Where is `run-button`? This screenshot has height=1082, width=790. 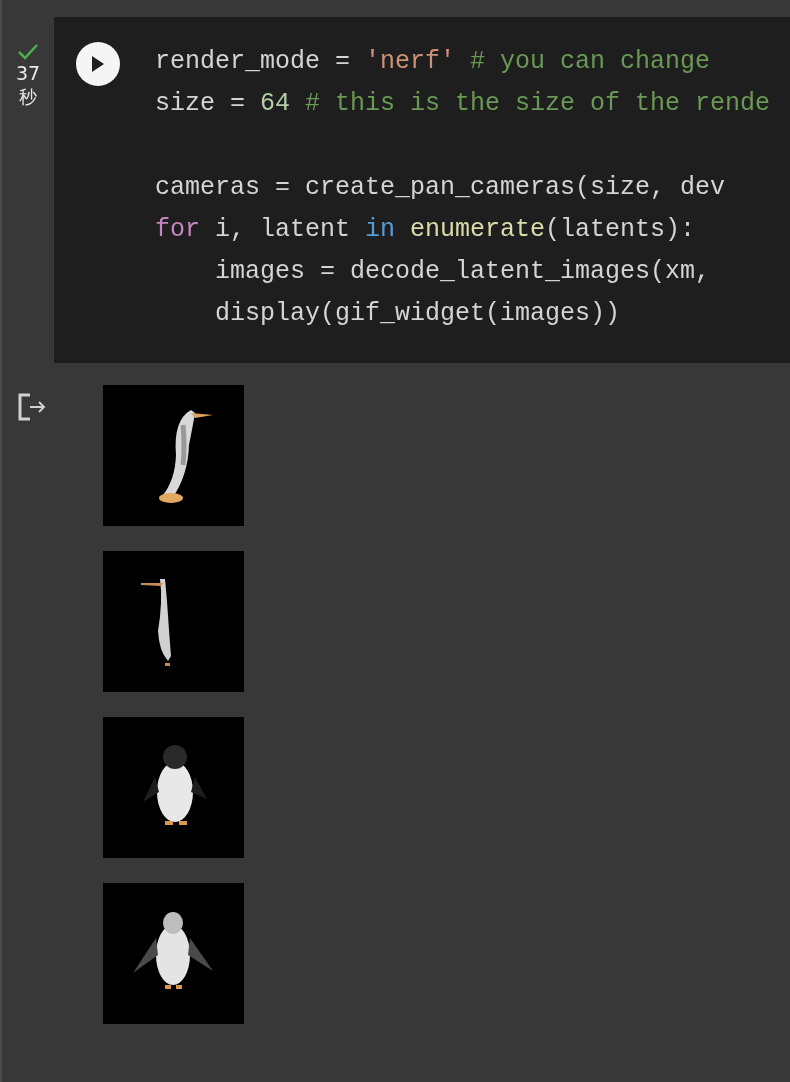
run-button is located at coordinates (98, 64).